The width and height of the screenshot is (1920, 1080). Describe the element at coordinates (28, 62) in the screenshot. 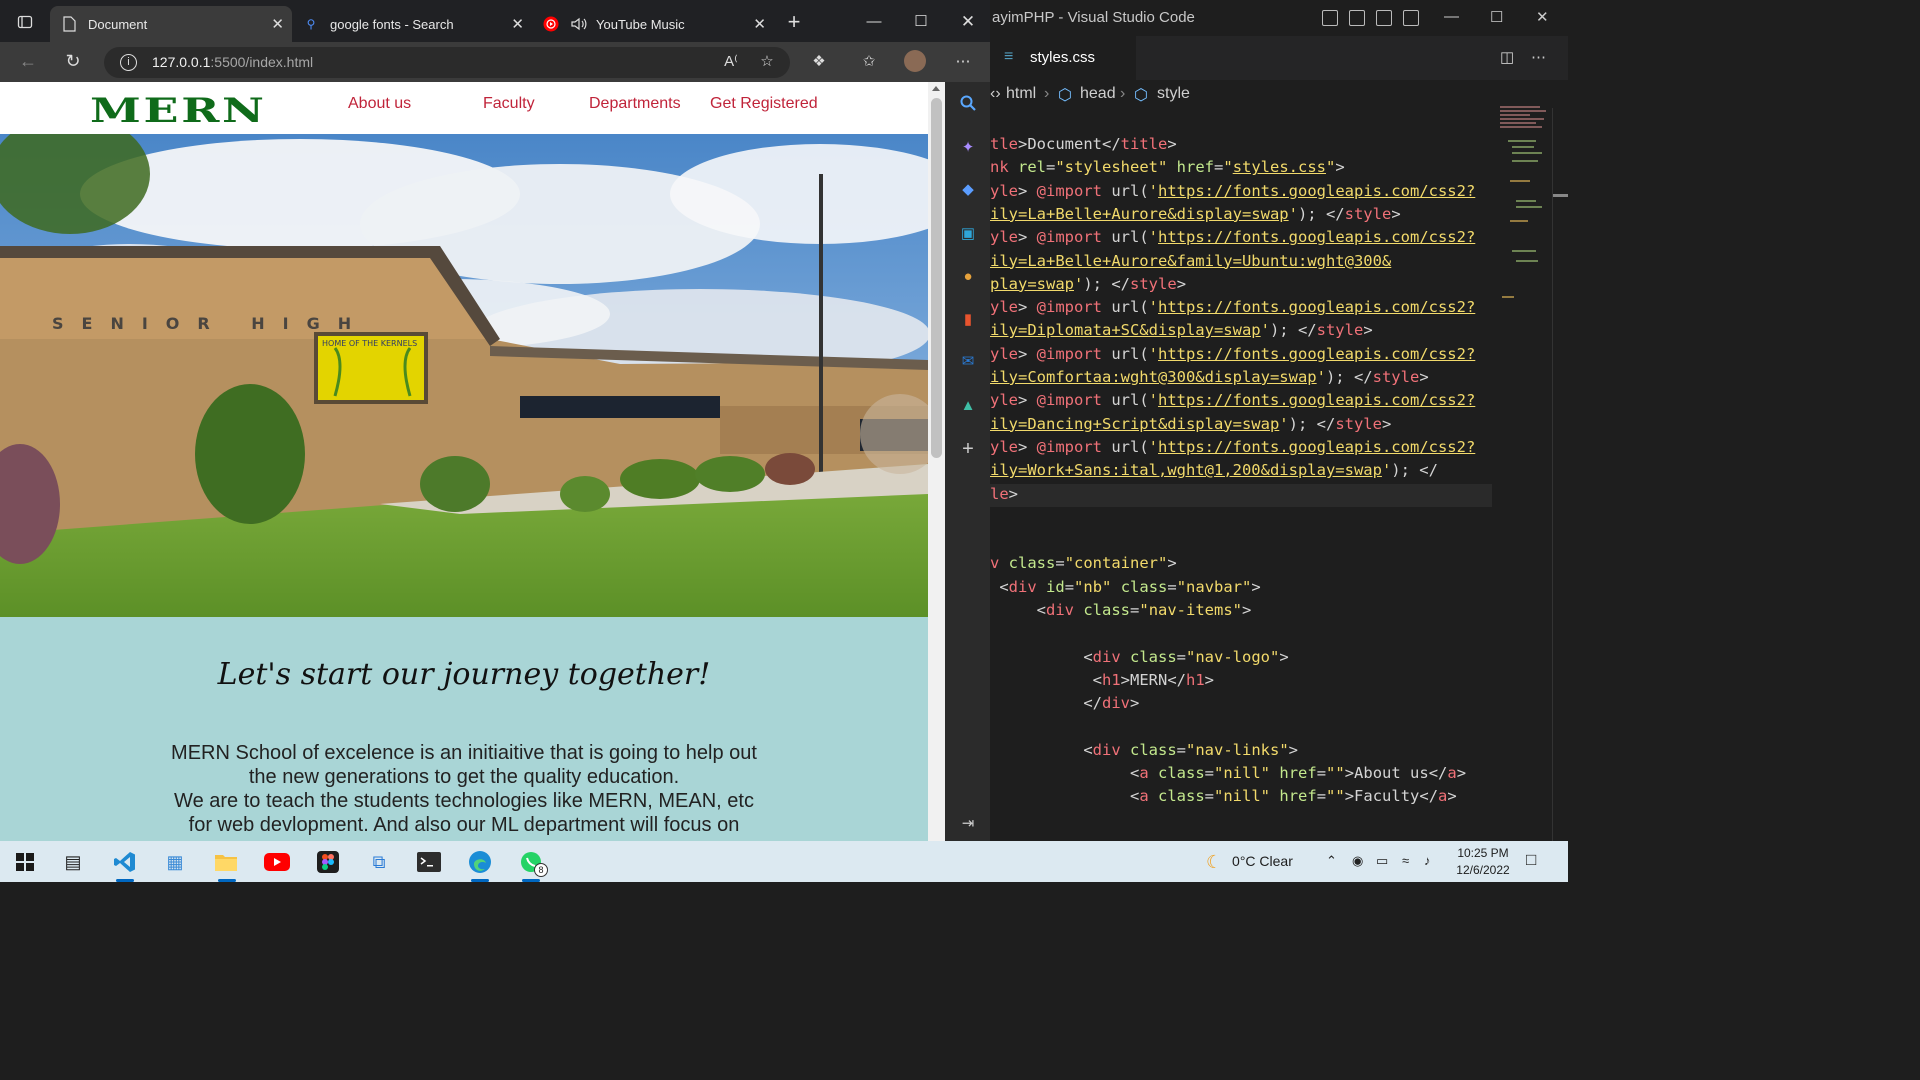

I see `back-button: ←` at that location.